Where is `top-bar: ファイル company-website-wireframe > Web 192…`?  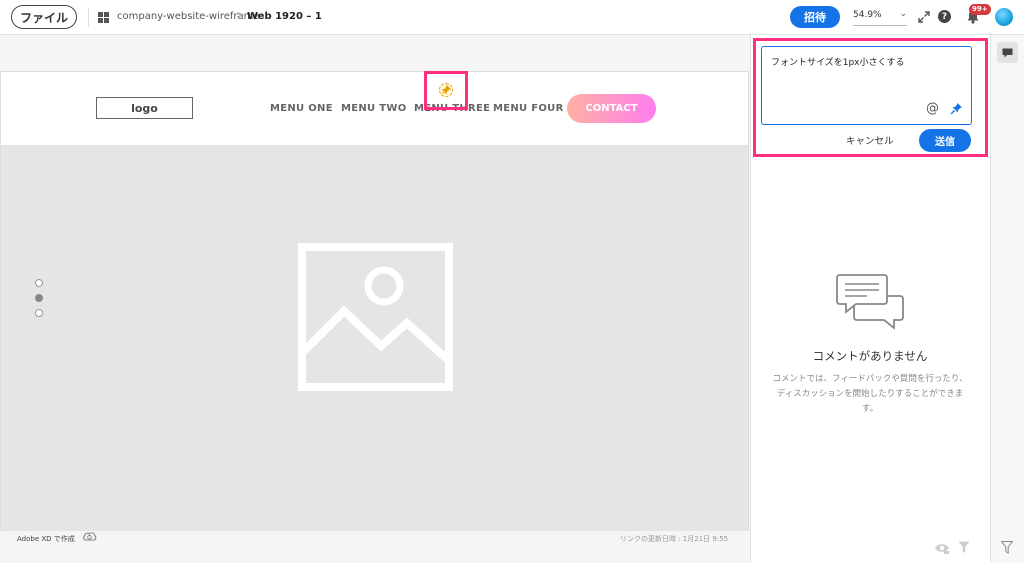
top-bar: ファイル company-website-wireframe > Web 192… is located at coordinates (512, 17).